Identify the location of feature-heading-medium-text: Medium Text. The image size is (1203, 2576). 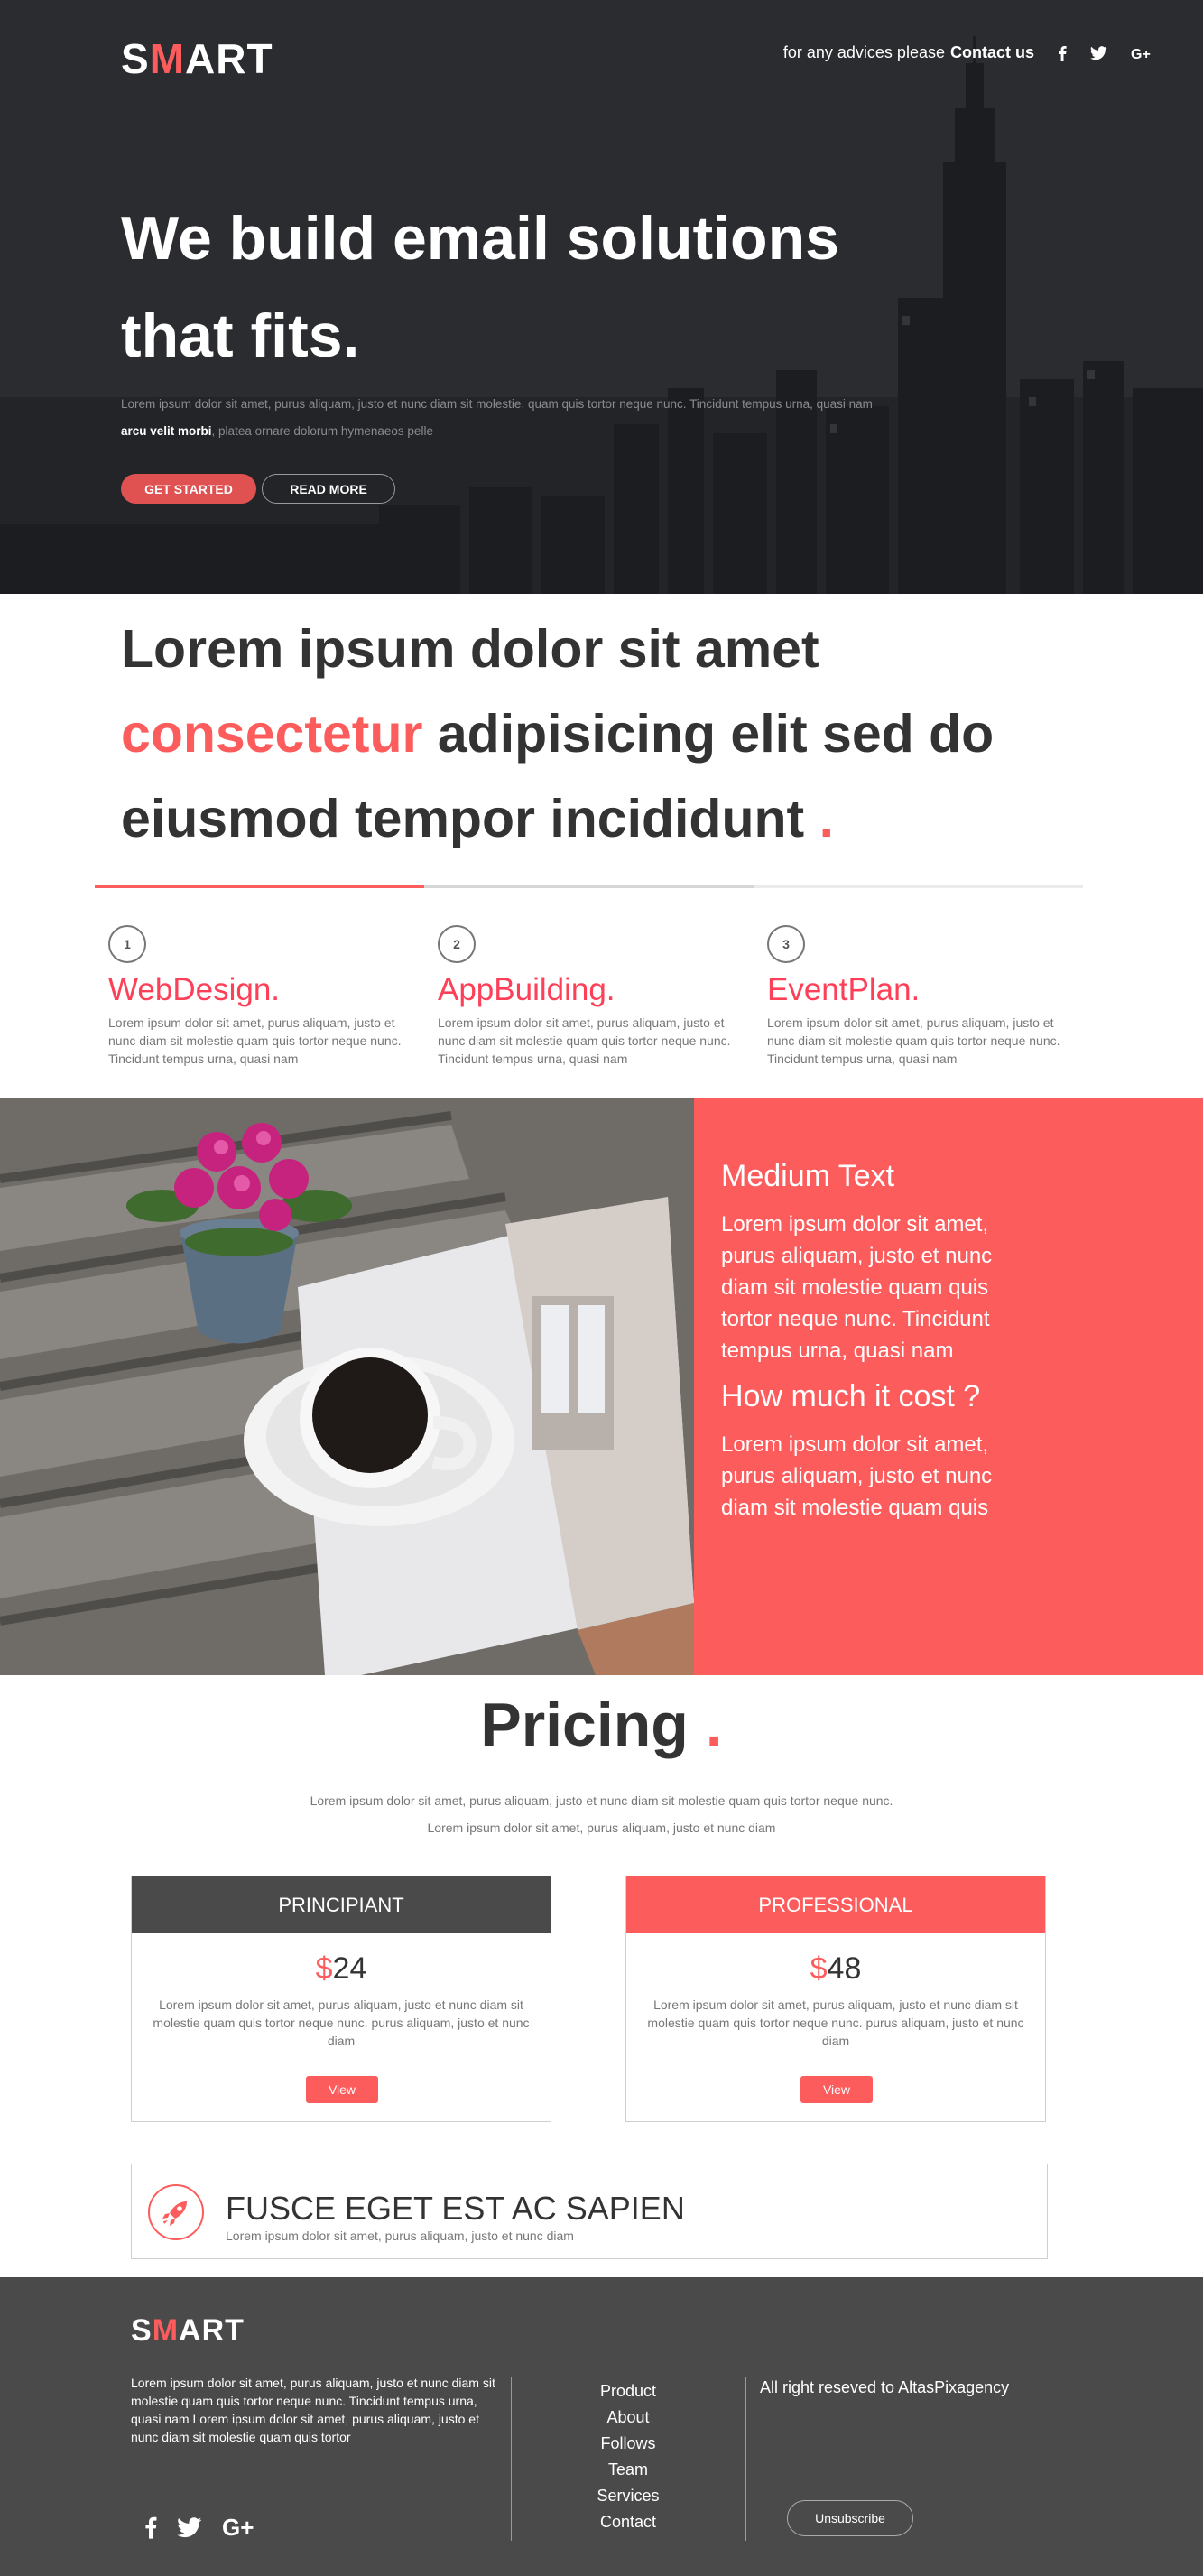
(808, 1176).